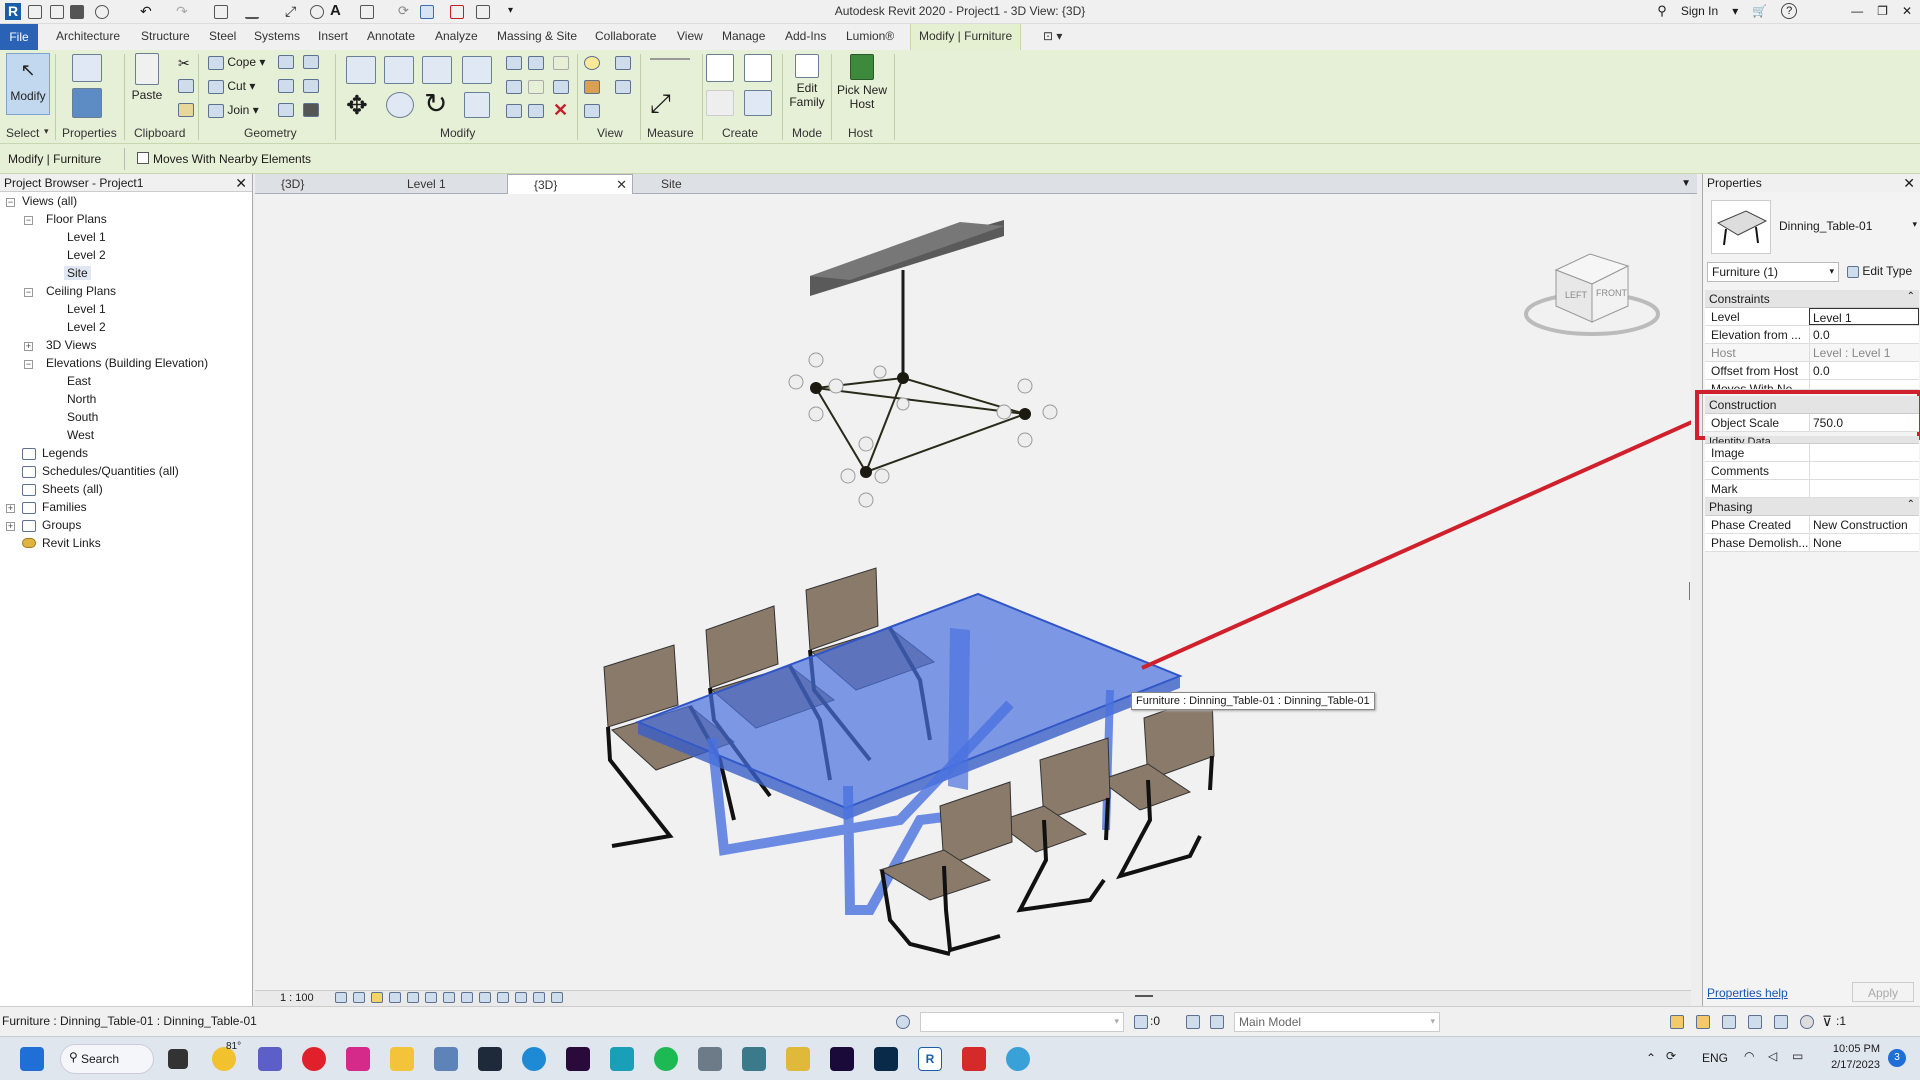  I want to click on prop-row-offset: Offset from Host 0.0, so click(1812, 371).